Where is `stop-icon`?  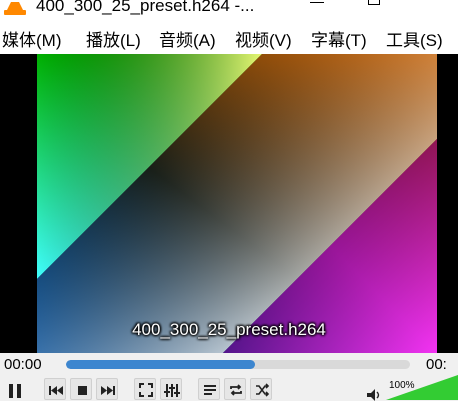 stop-icon is located at coordinates (82, 390).